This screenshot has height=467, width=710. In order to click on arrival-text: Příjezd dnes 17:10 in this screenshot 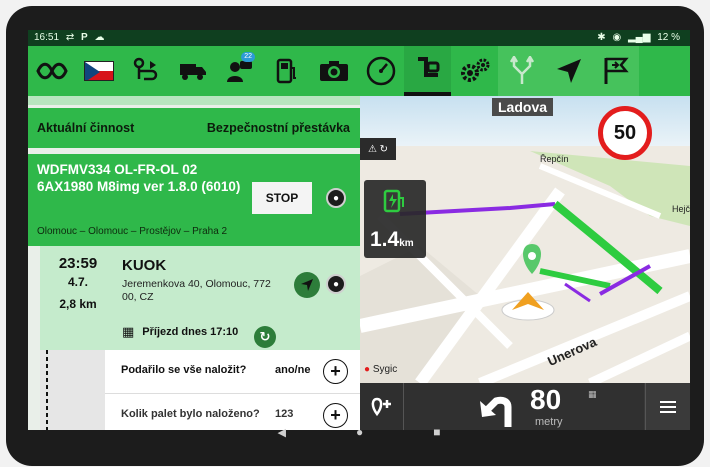, I will do `click(190, 332)`.